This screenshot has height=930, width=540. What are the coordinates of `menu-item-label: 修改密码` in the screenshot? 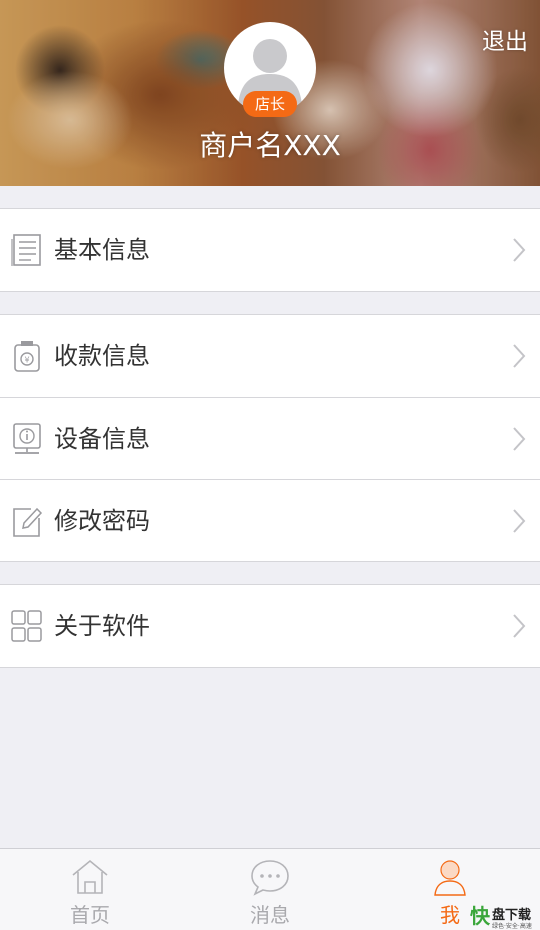 It's located at (102, 521).